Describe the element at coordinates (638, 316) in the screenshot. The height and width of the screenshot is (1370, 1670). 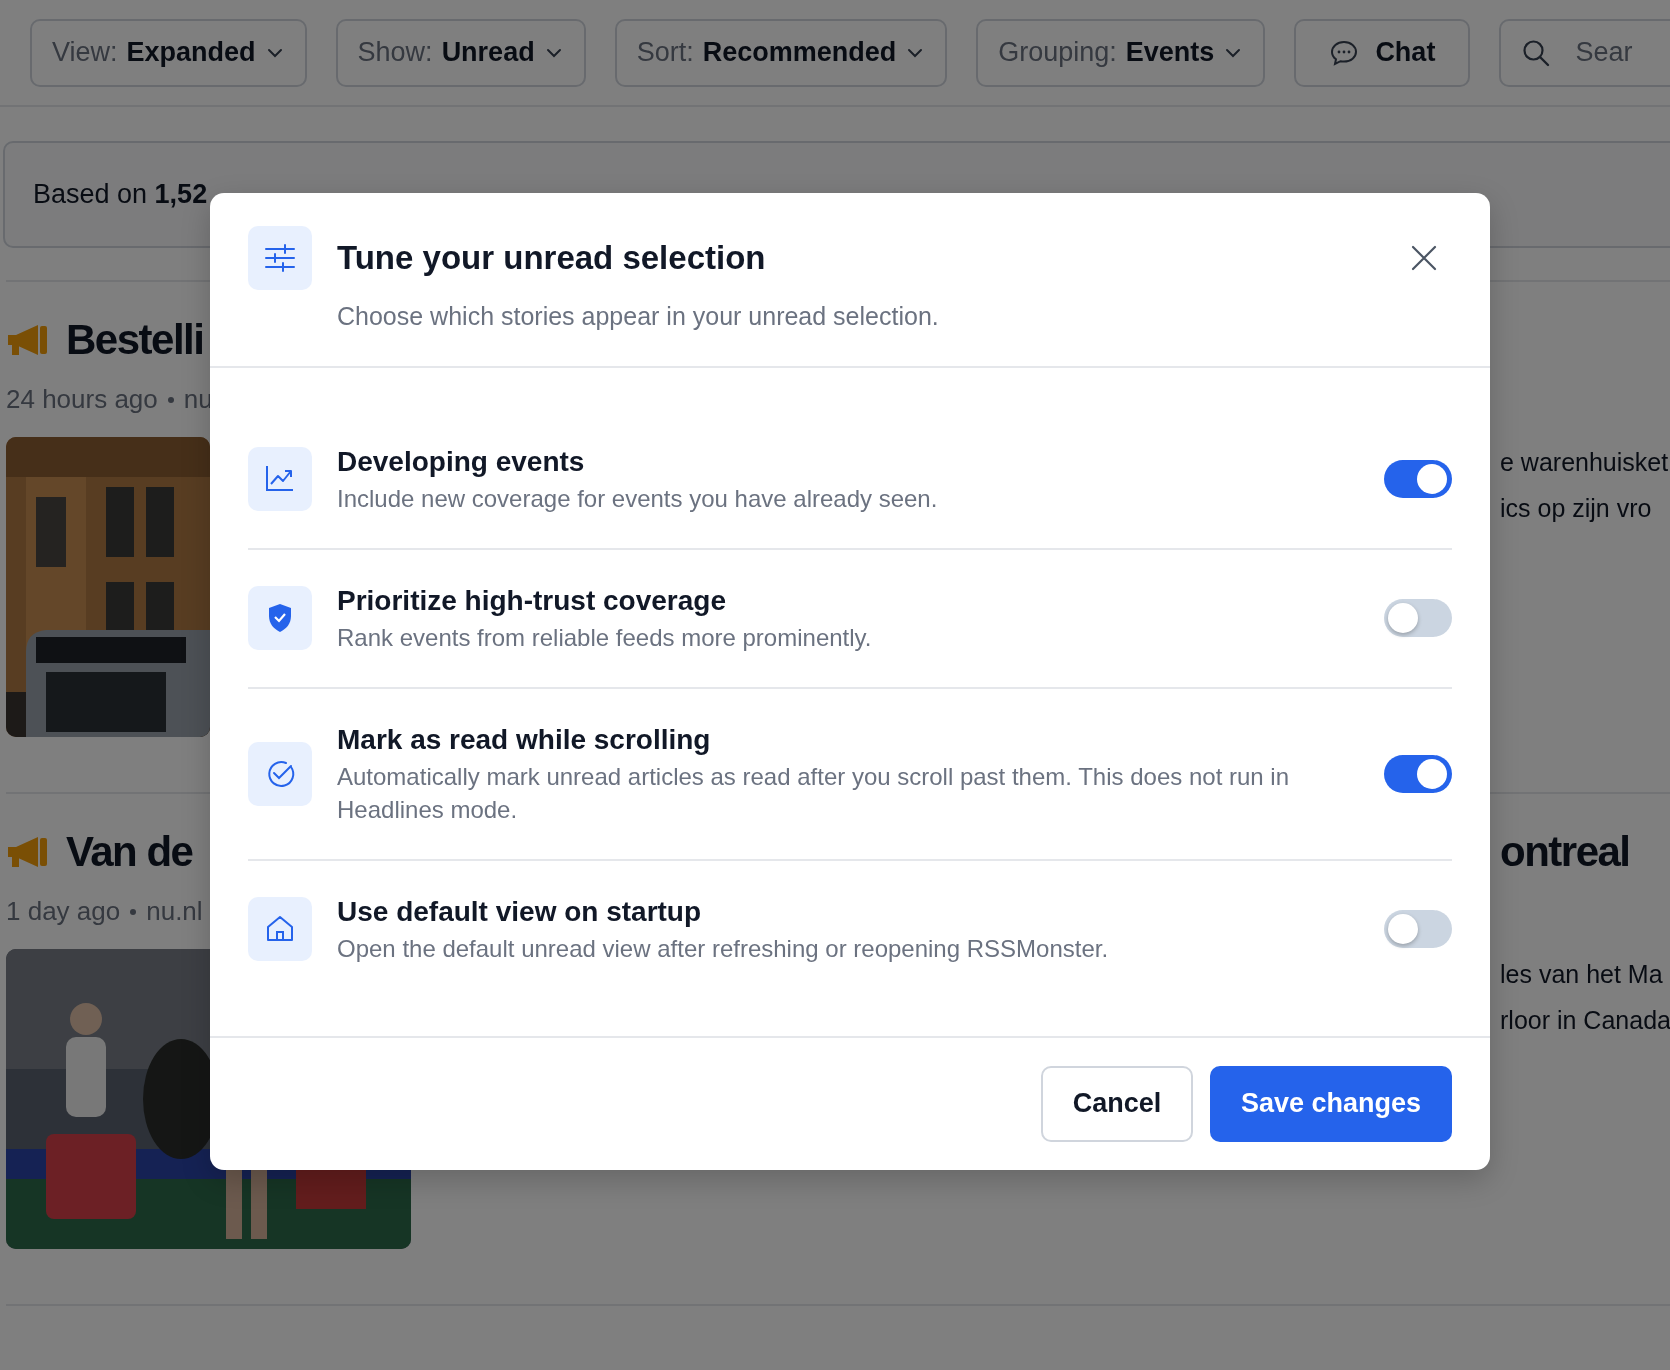
I see `modal-subtitle: Choose which stories appear in your unread selection.` at that location.